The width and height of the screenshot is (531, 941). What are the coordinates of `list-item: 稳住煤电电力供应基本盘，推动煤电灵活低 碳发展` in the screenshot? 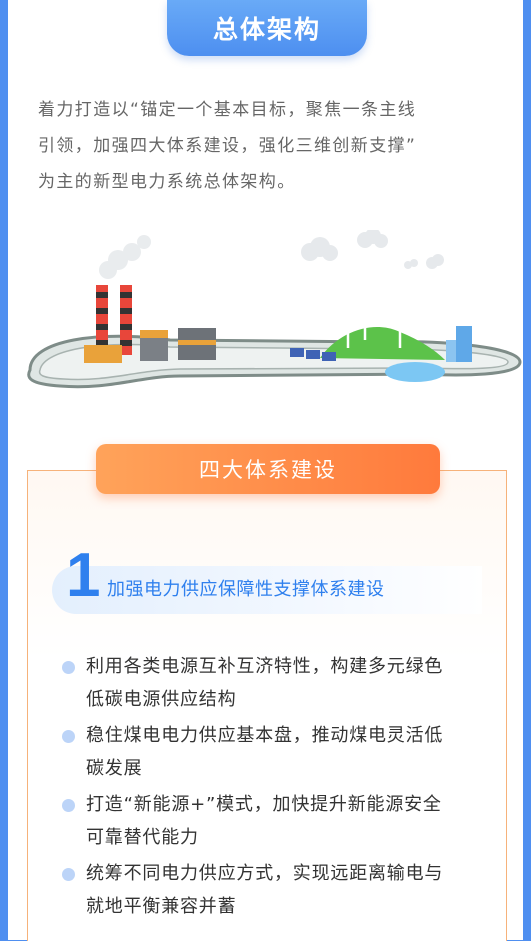 It's located at (282, 752).